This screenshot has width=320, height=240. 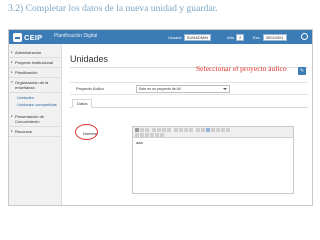 What do you see at coordinates (186, 130) in the screenshot?
I see `outdent-icon` at bounding box center [186, 130].